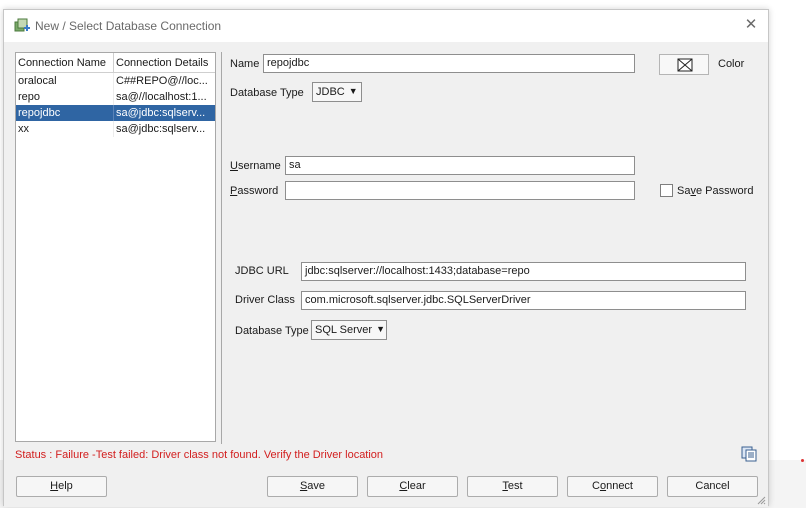  I want to click on connection-name-cell: repojdbc, so click(65, 113).